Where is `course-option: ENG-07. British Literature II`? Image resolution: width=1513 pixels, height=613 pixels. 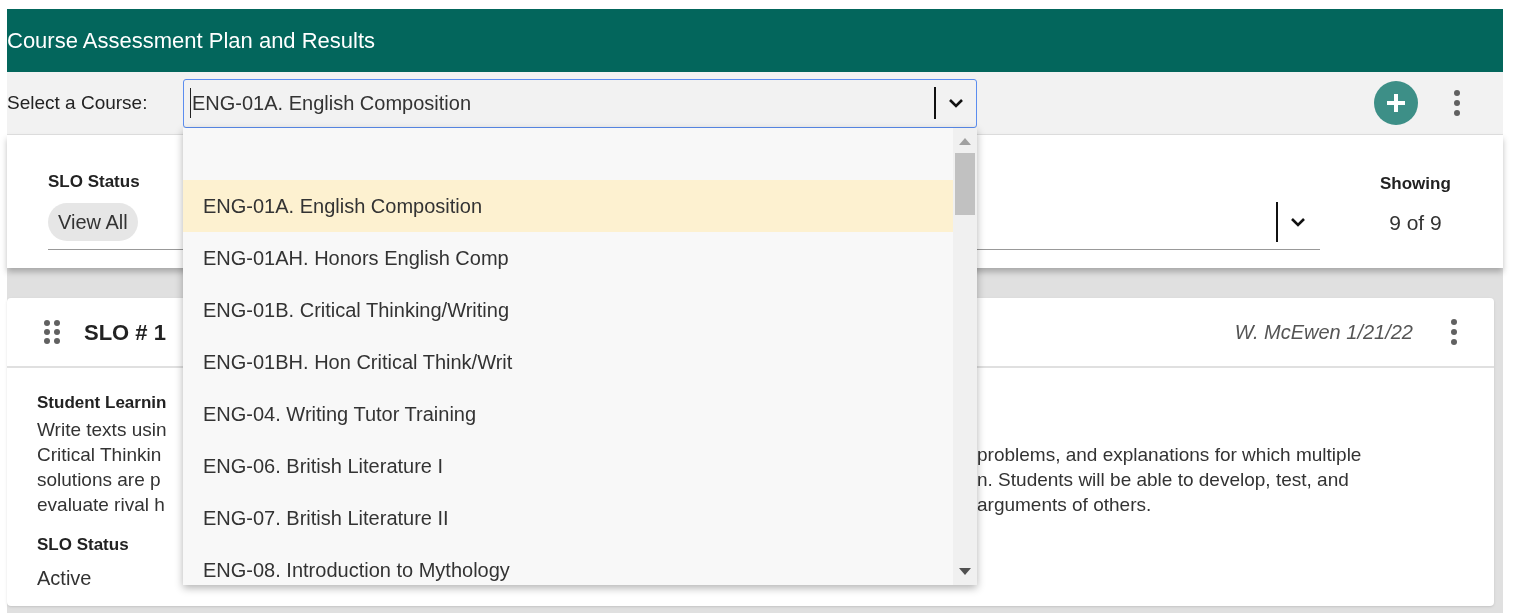 course-option: ENG-07. British Literature II is located at coordinates (568, 518).